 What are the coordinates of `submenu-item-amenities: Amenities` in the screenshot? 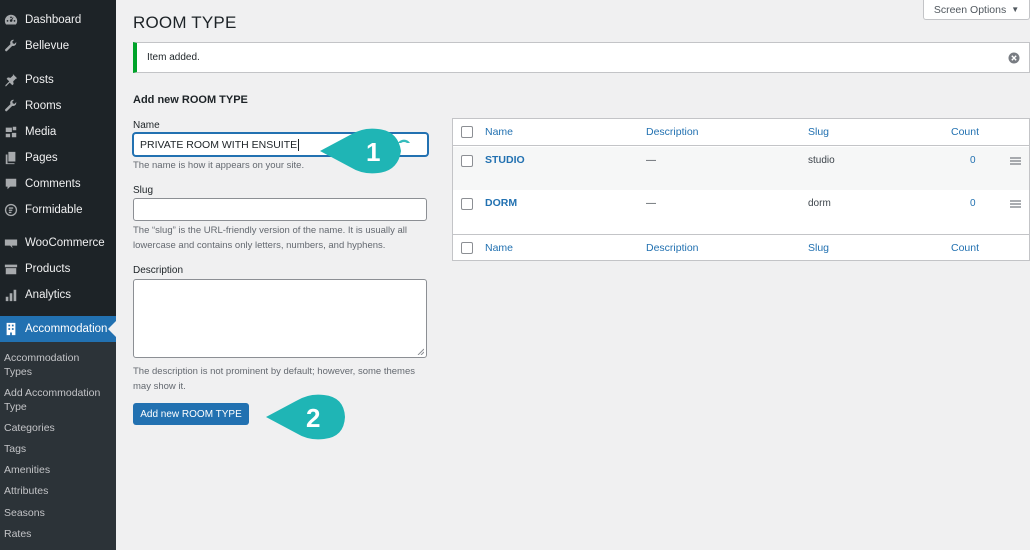 It's located at (56, 470).